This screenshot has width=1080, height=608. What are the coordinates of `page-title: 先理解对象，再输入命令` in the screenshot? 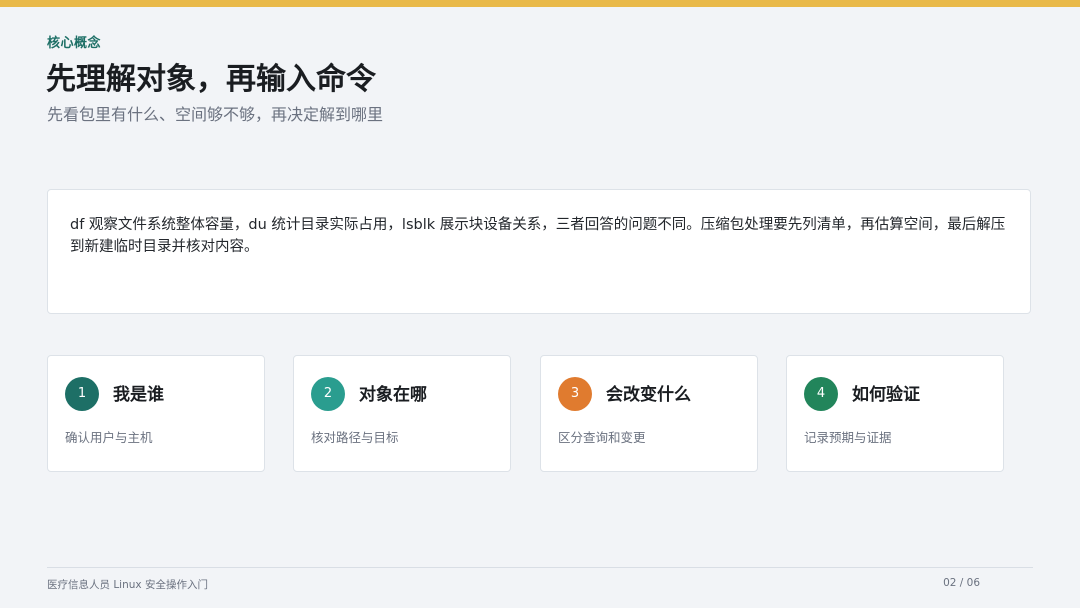 It's located at (211, 79).